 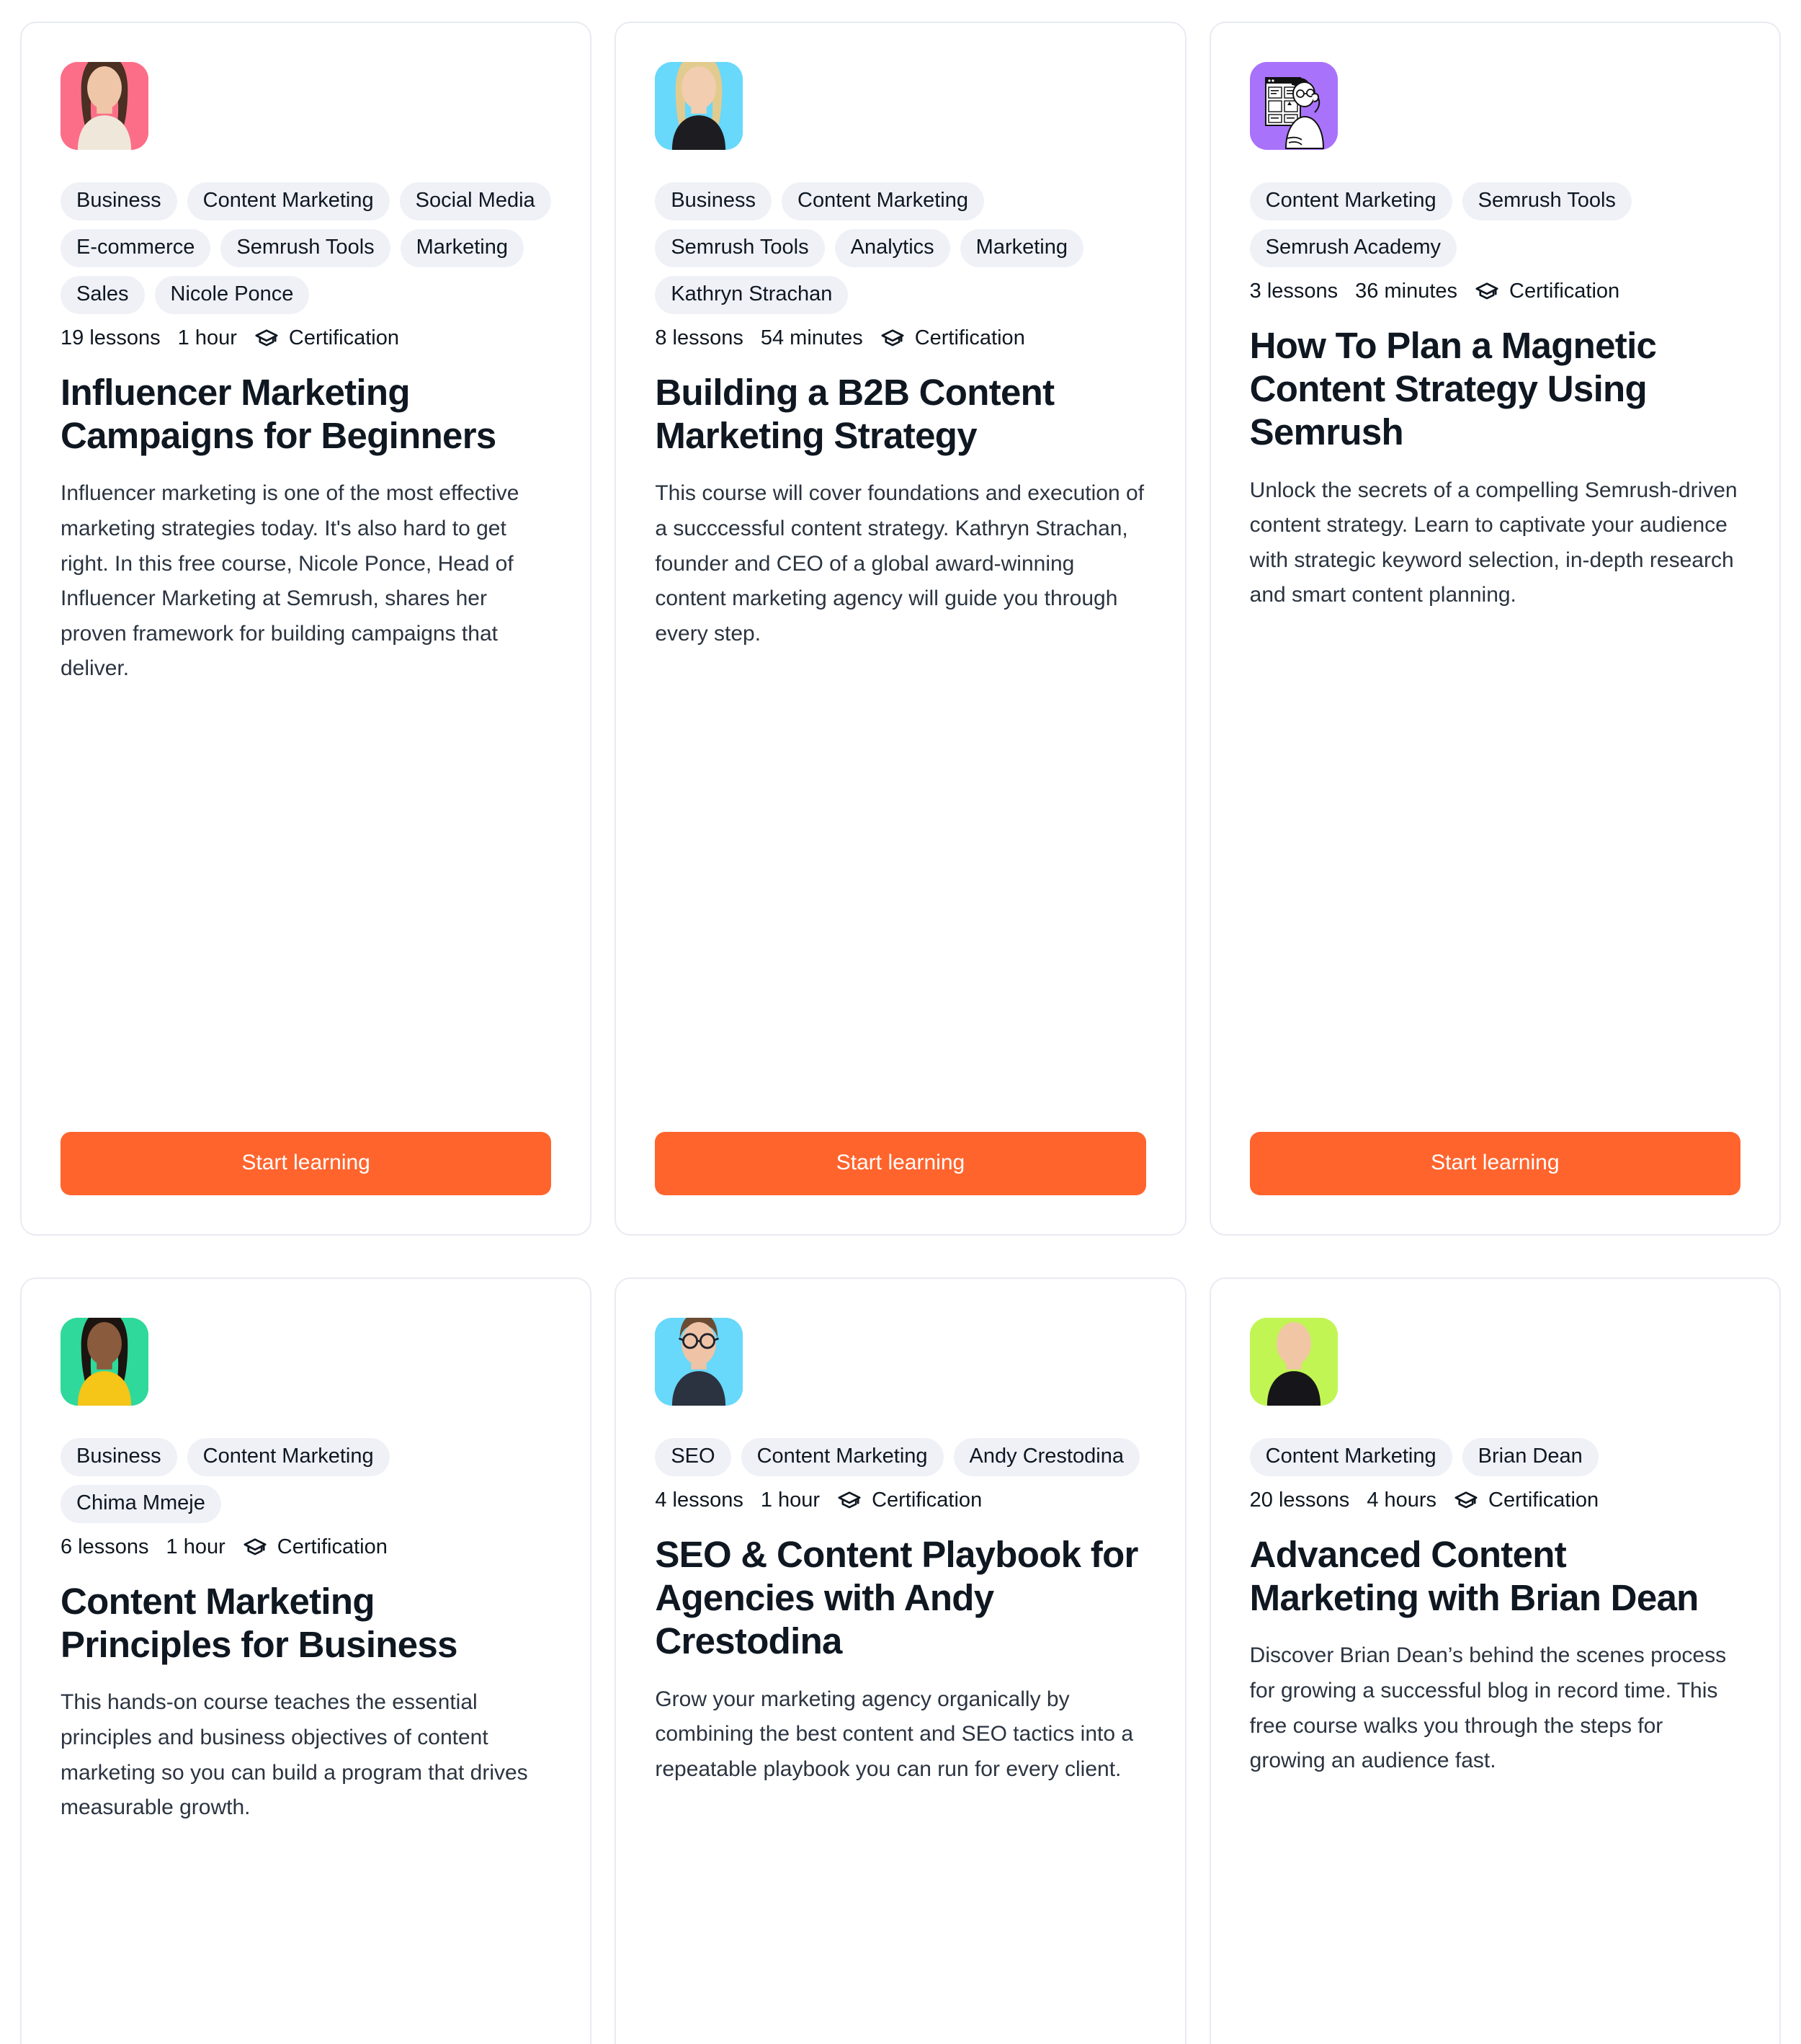 What do you see at coordinates (136, 248) in the screenshot?
I see `course-tag: E-commerce` at bounding box center [136, 248].